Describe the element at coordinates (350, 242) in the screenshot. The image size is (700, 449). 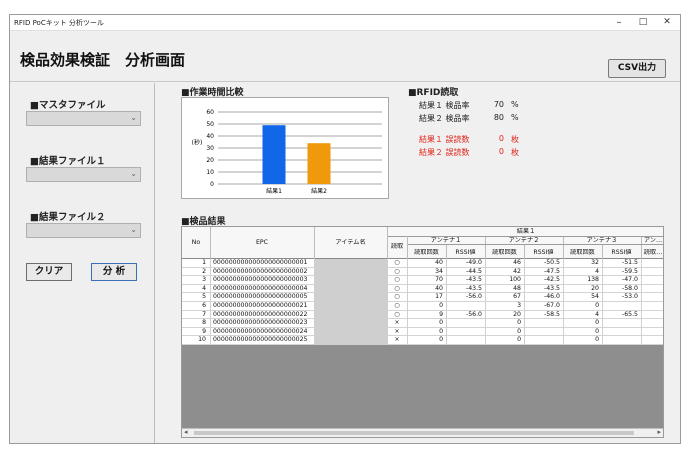
I see `header-item: アイテム名` at that location.